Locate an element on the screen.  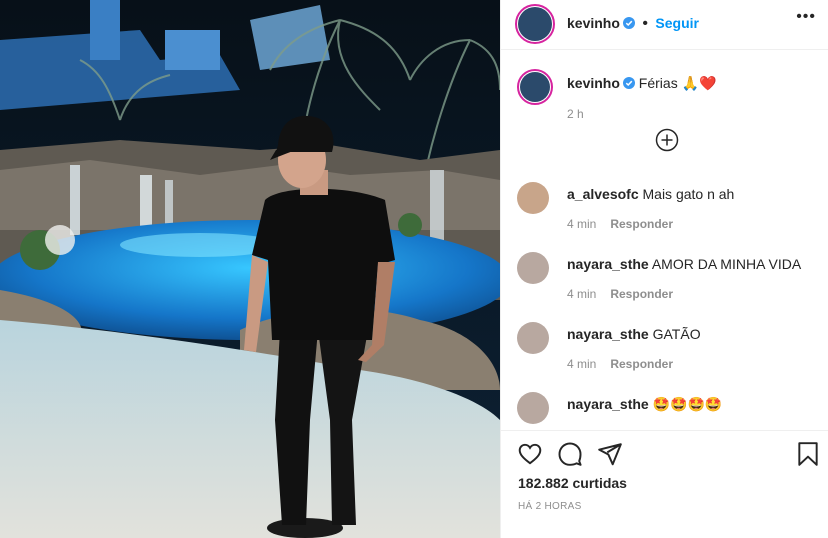
more-options-icon: ••• is located at coordinates (806, 17).